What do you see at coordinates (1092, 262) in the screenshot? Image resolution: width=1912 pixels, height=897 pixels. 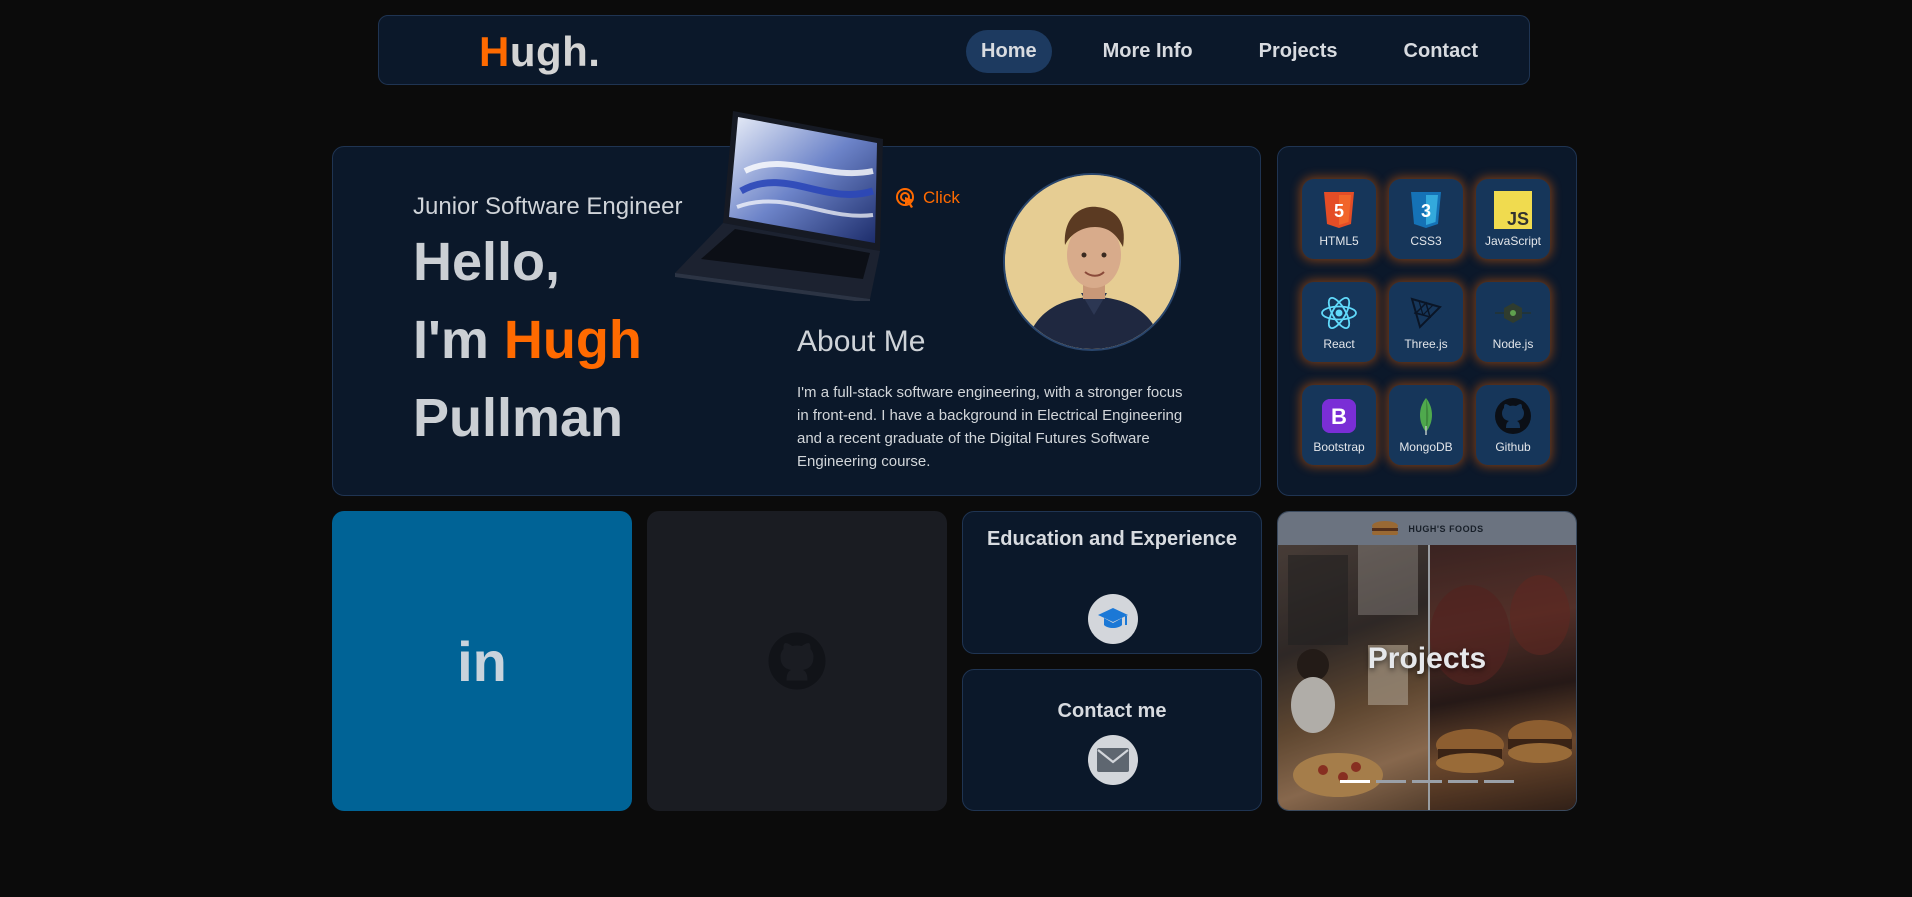 I see `profile-photo` at bounding box center [1092, 262].